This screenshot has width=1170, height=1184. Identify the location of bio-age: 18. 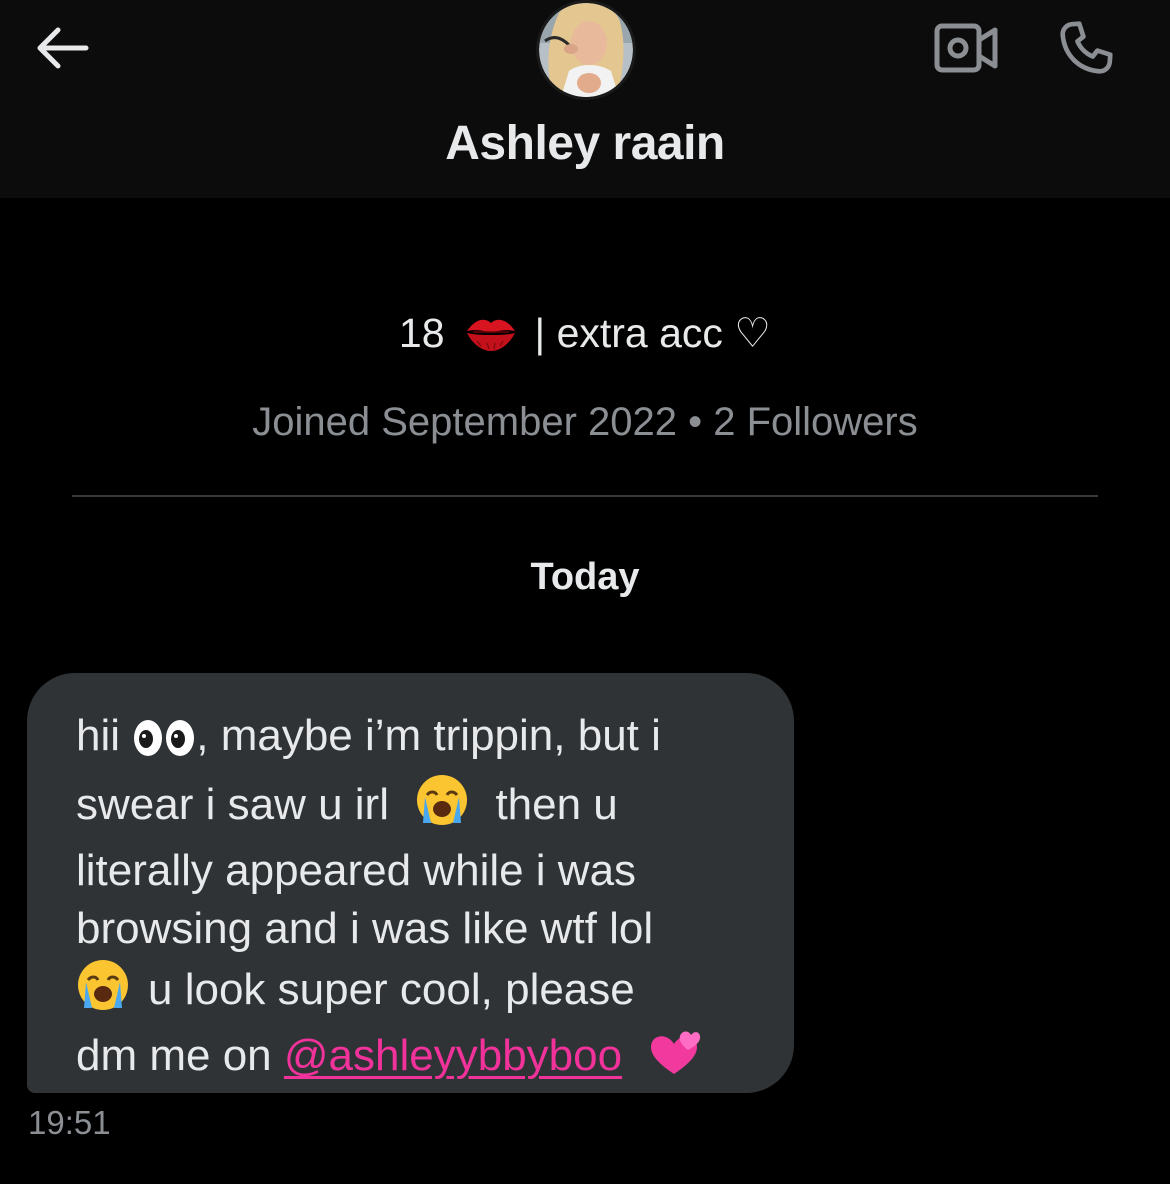
(421, 332).